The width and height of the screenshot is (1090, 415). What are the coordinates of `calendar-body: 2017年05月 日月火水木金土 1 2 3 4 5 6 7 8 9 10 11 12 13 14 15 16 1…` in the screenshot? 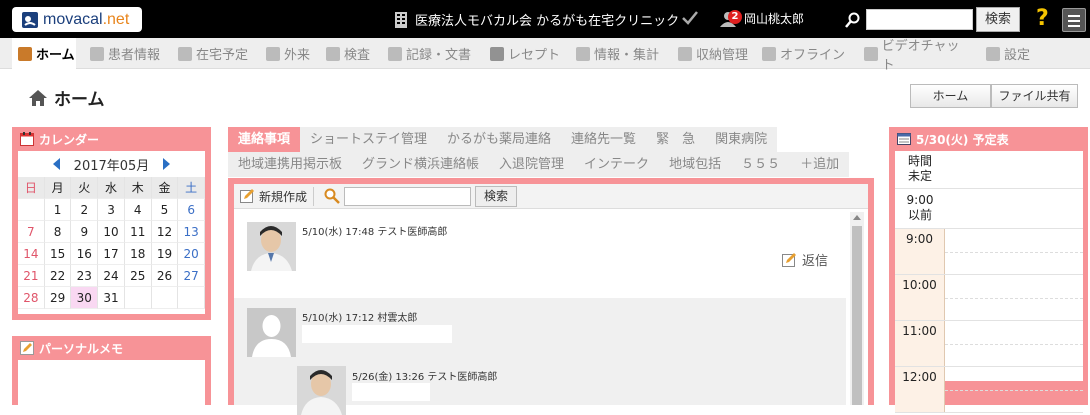 It's located at (112, 232).